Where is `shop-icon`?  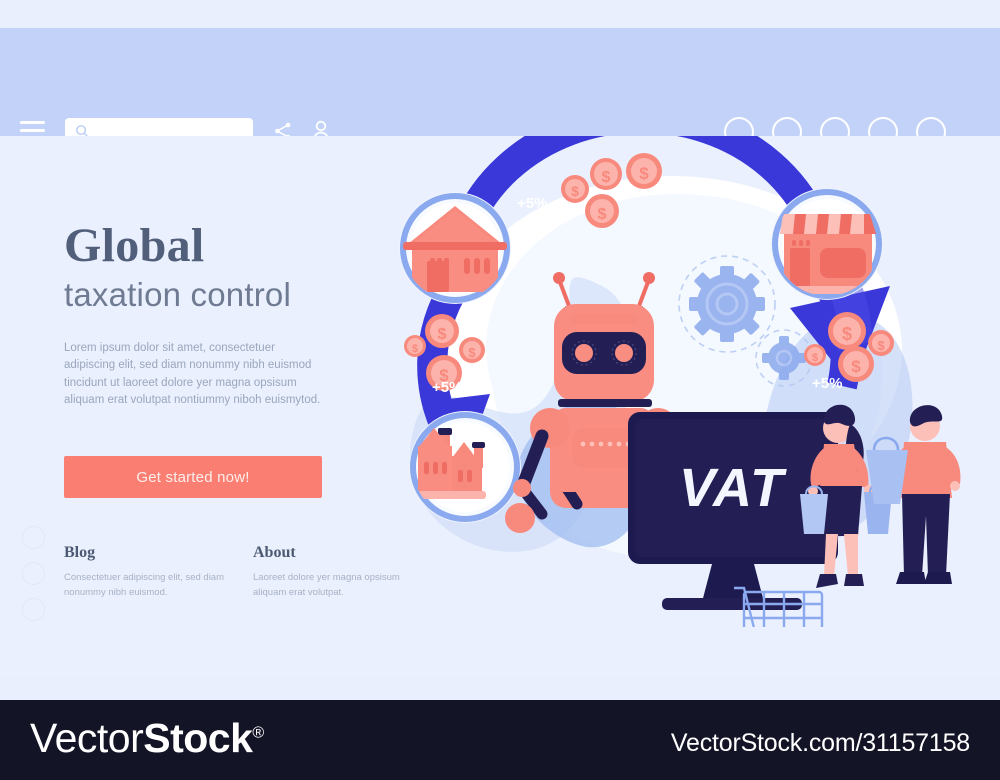
shop-icon is located at coordinates (828, 254).